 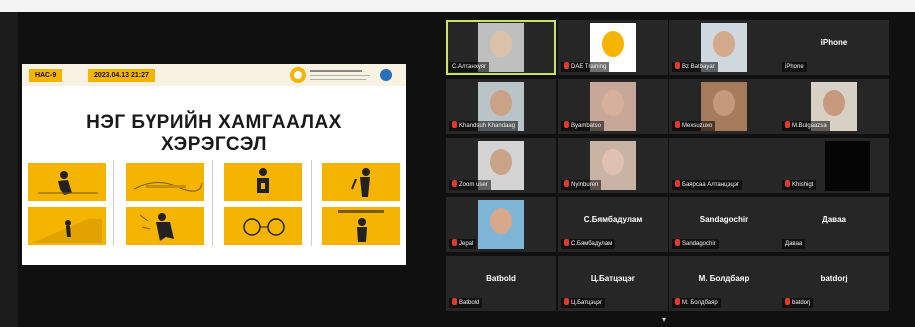 I want to click on participant-label: Zoom user, so click(x=470, y=185).